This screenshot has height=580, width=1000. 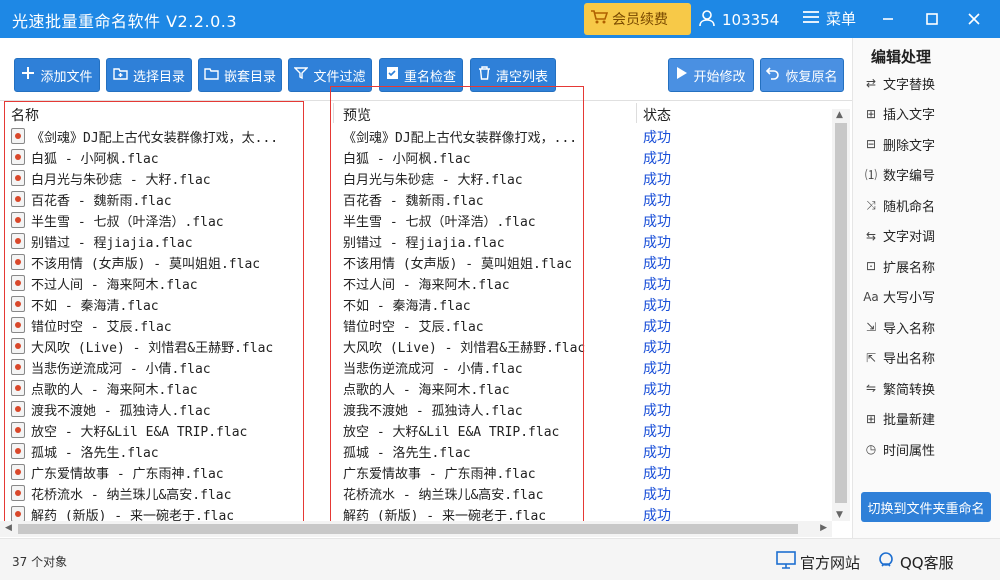 I want to click on start-label: 开始修改, so click(x=719, y=77).